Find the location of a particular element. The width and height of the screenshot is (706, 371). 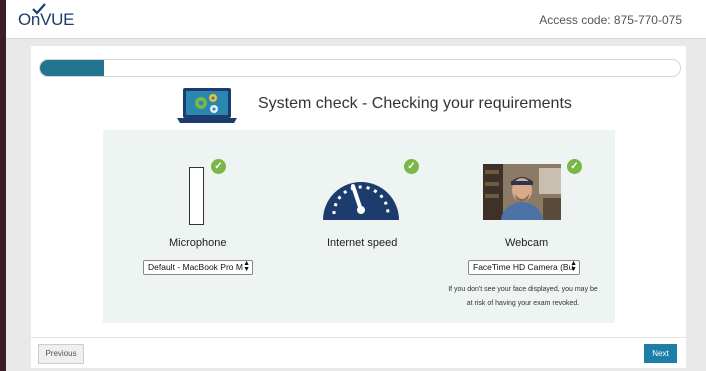

microphone-check: ✓ Microphone Default - MacBook Pro M ▲ ▼ is located at coordinates (193, 226).